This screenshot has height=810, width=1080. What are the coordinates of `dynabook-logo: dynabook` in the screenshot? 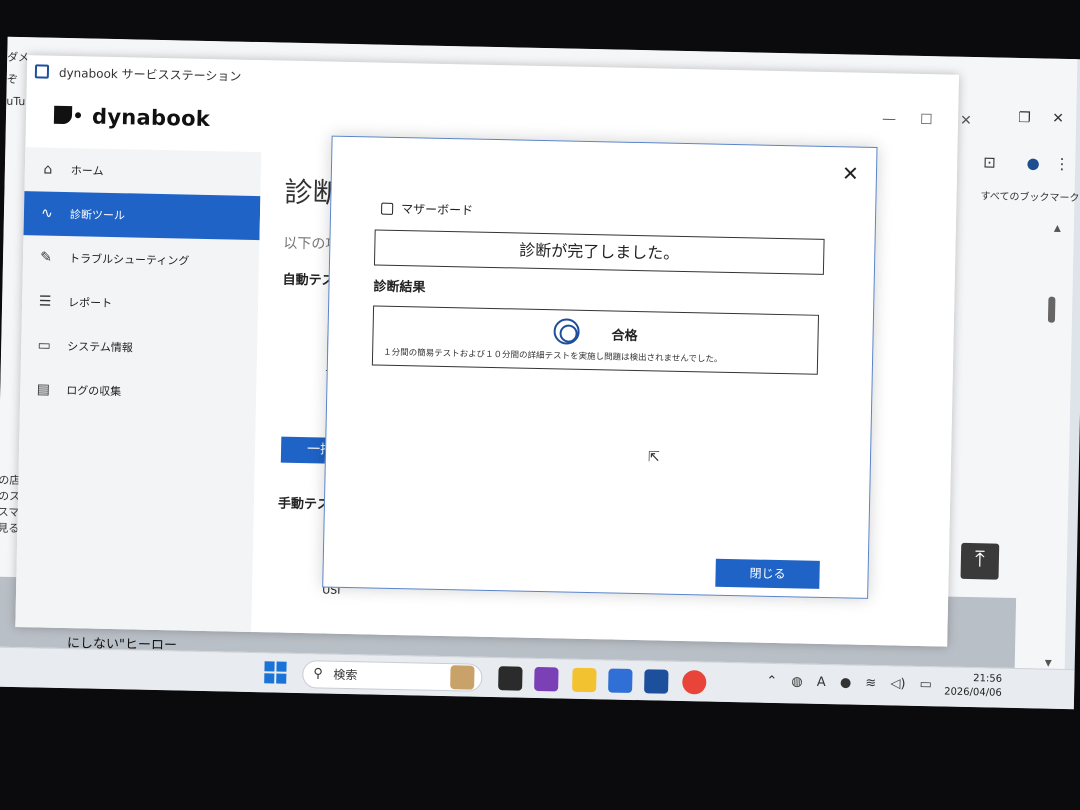 It's located at (132, 118).